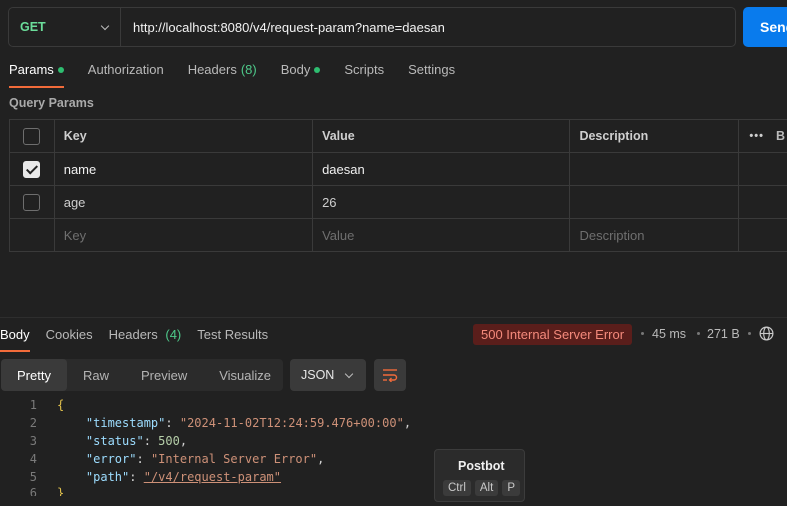 Image resolution: width=787 pixels, height=506 pixels. I want to click on postbot-title: Postbot, so click(481, 466).